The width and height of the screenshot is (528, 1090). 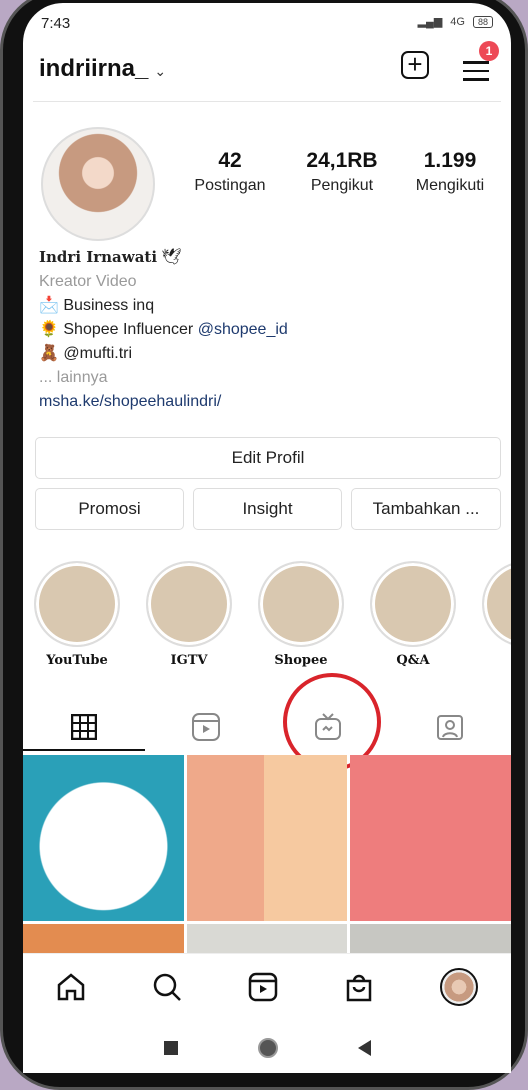 I want to click on status-icons: ▂▄▆ 4G 88, so click(x=455, y=21).